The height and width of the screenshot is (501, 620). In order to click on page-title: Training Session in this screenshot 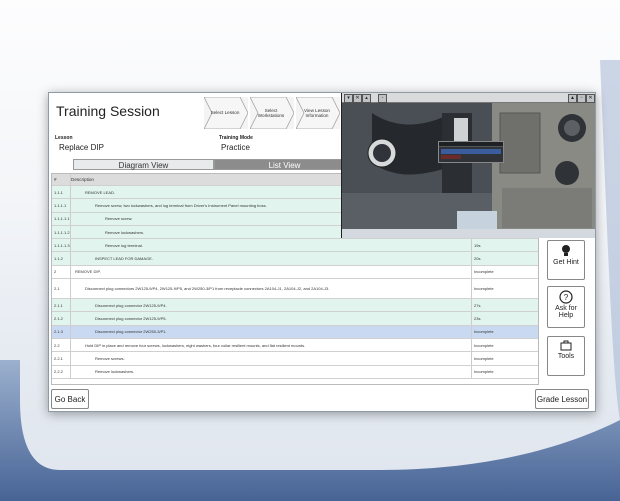, I will do `click(108, 111)`.